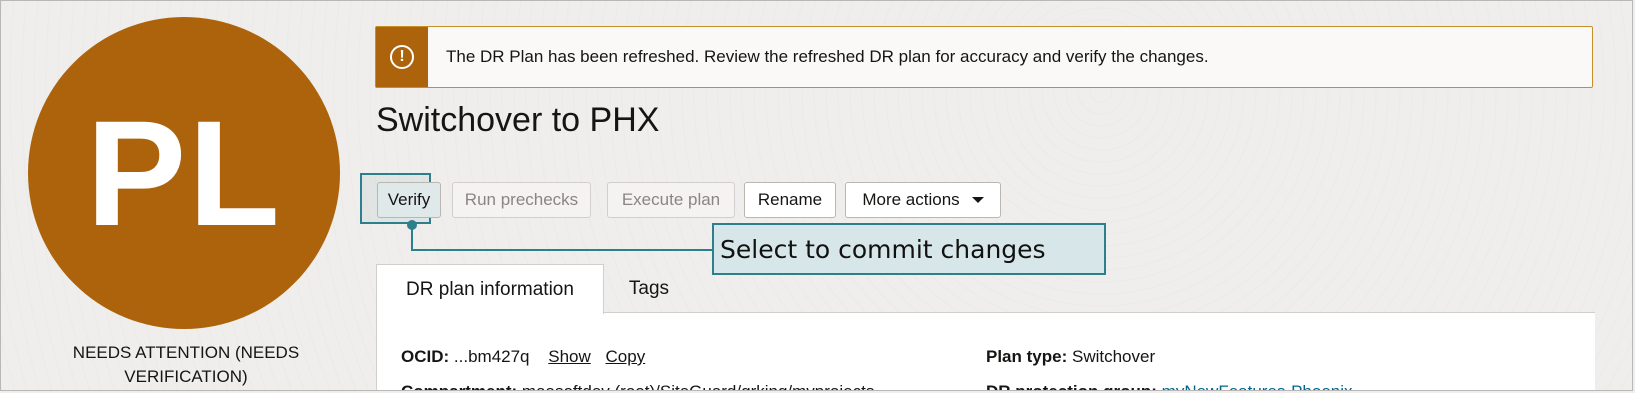 The image size is (1635, 393). I want to click on show-ocid-link: Show, so click(569, 356).